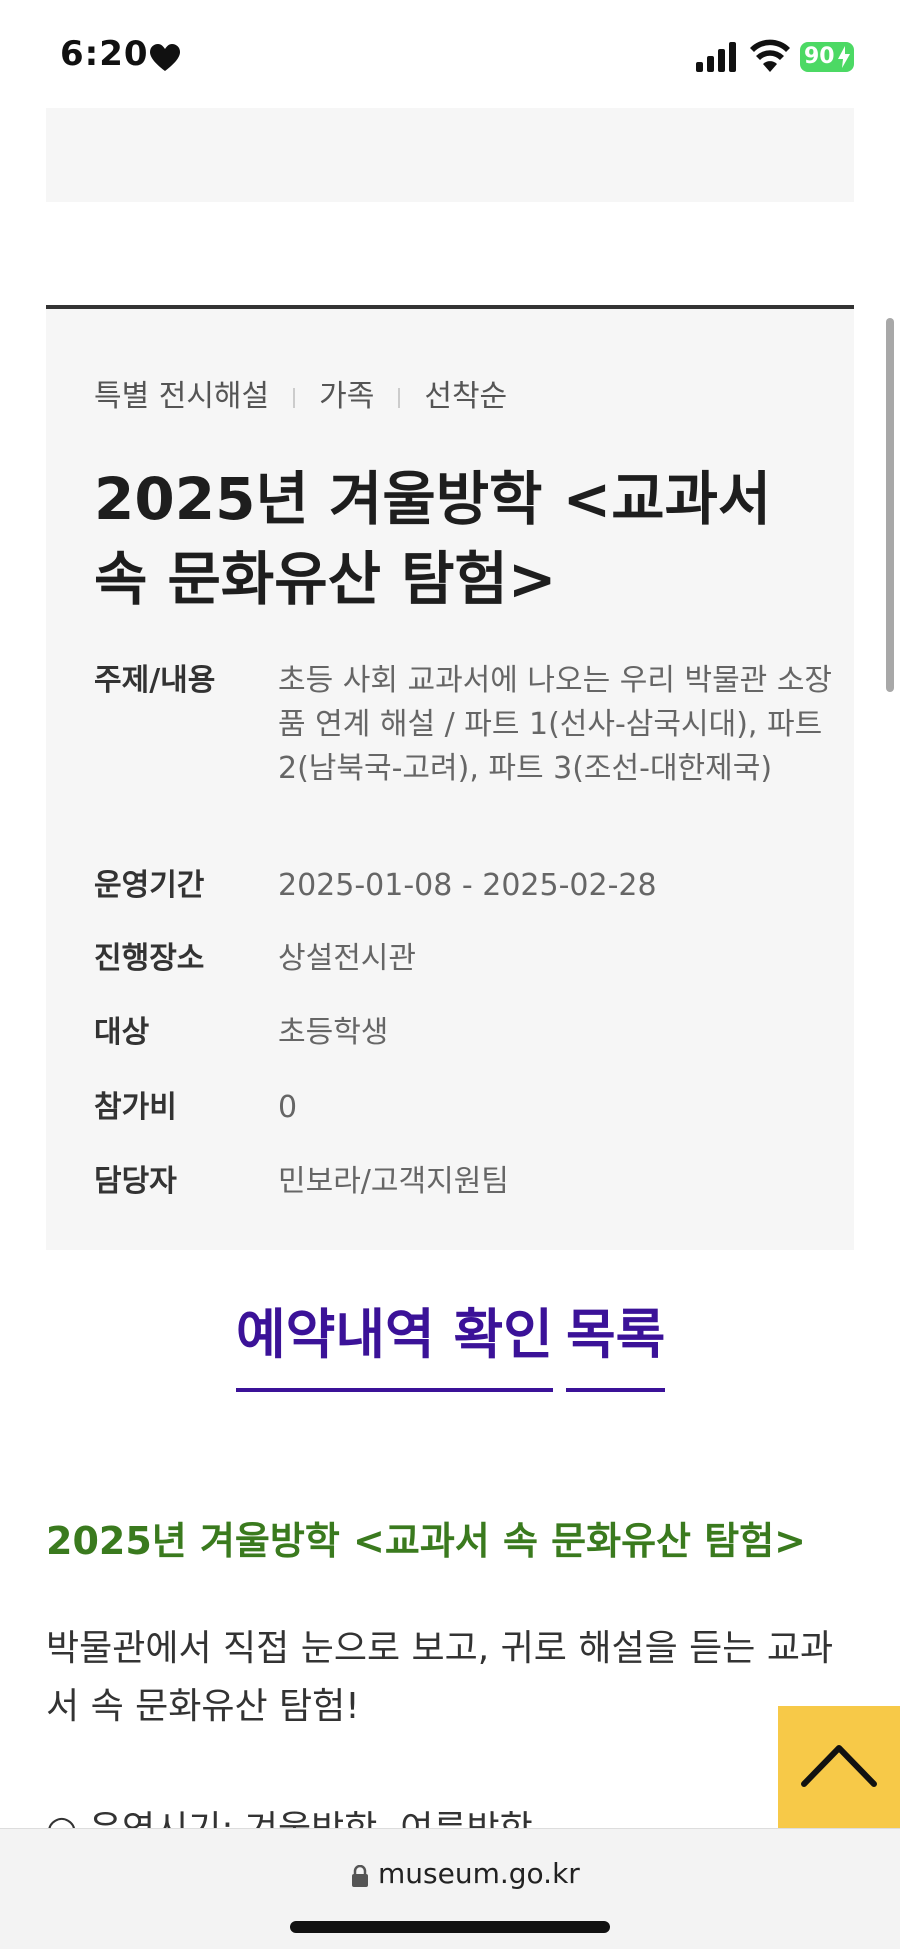 This screenshot has width=900, height=1949. I want to click on chevron-up-icon, so click(839, 1766).